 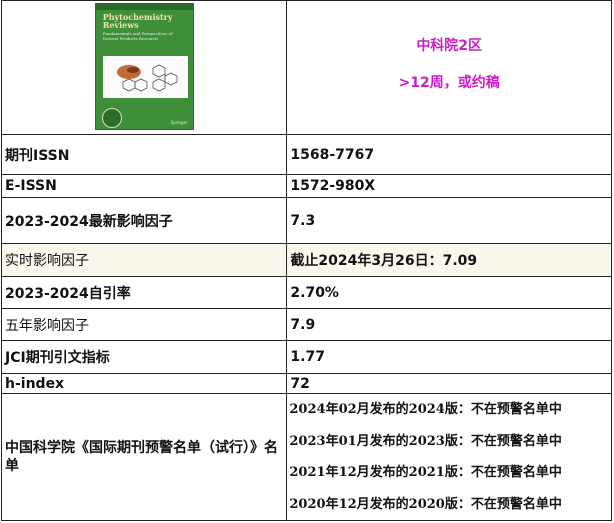 I want to click on table-row: 实时影响因子 截止2024年3月26日：7.09, so click(x=306, y=260).